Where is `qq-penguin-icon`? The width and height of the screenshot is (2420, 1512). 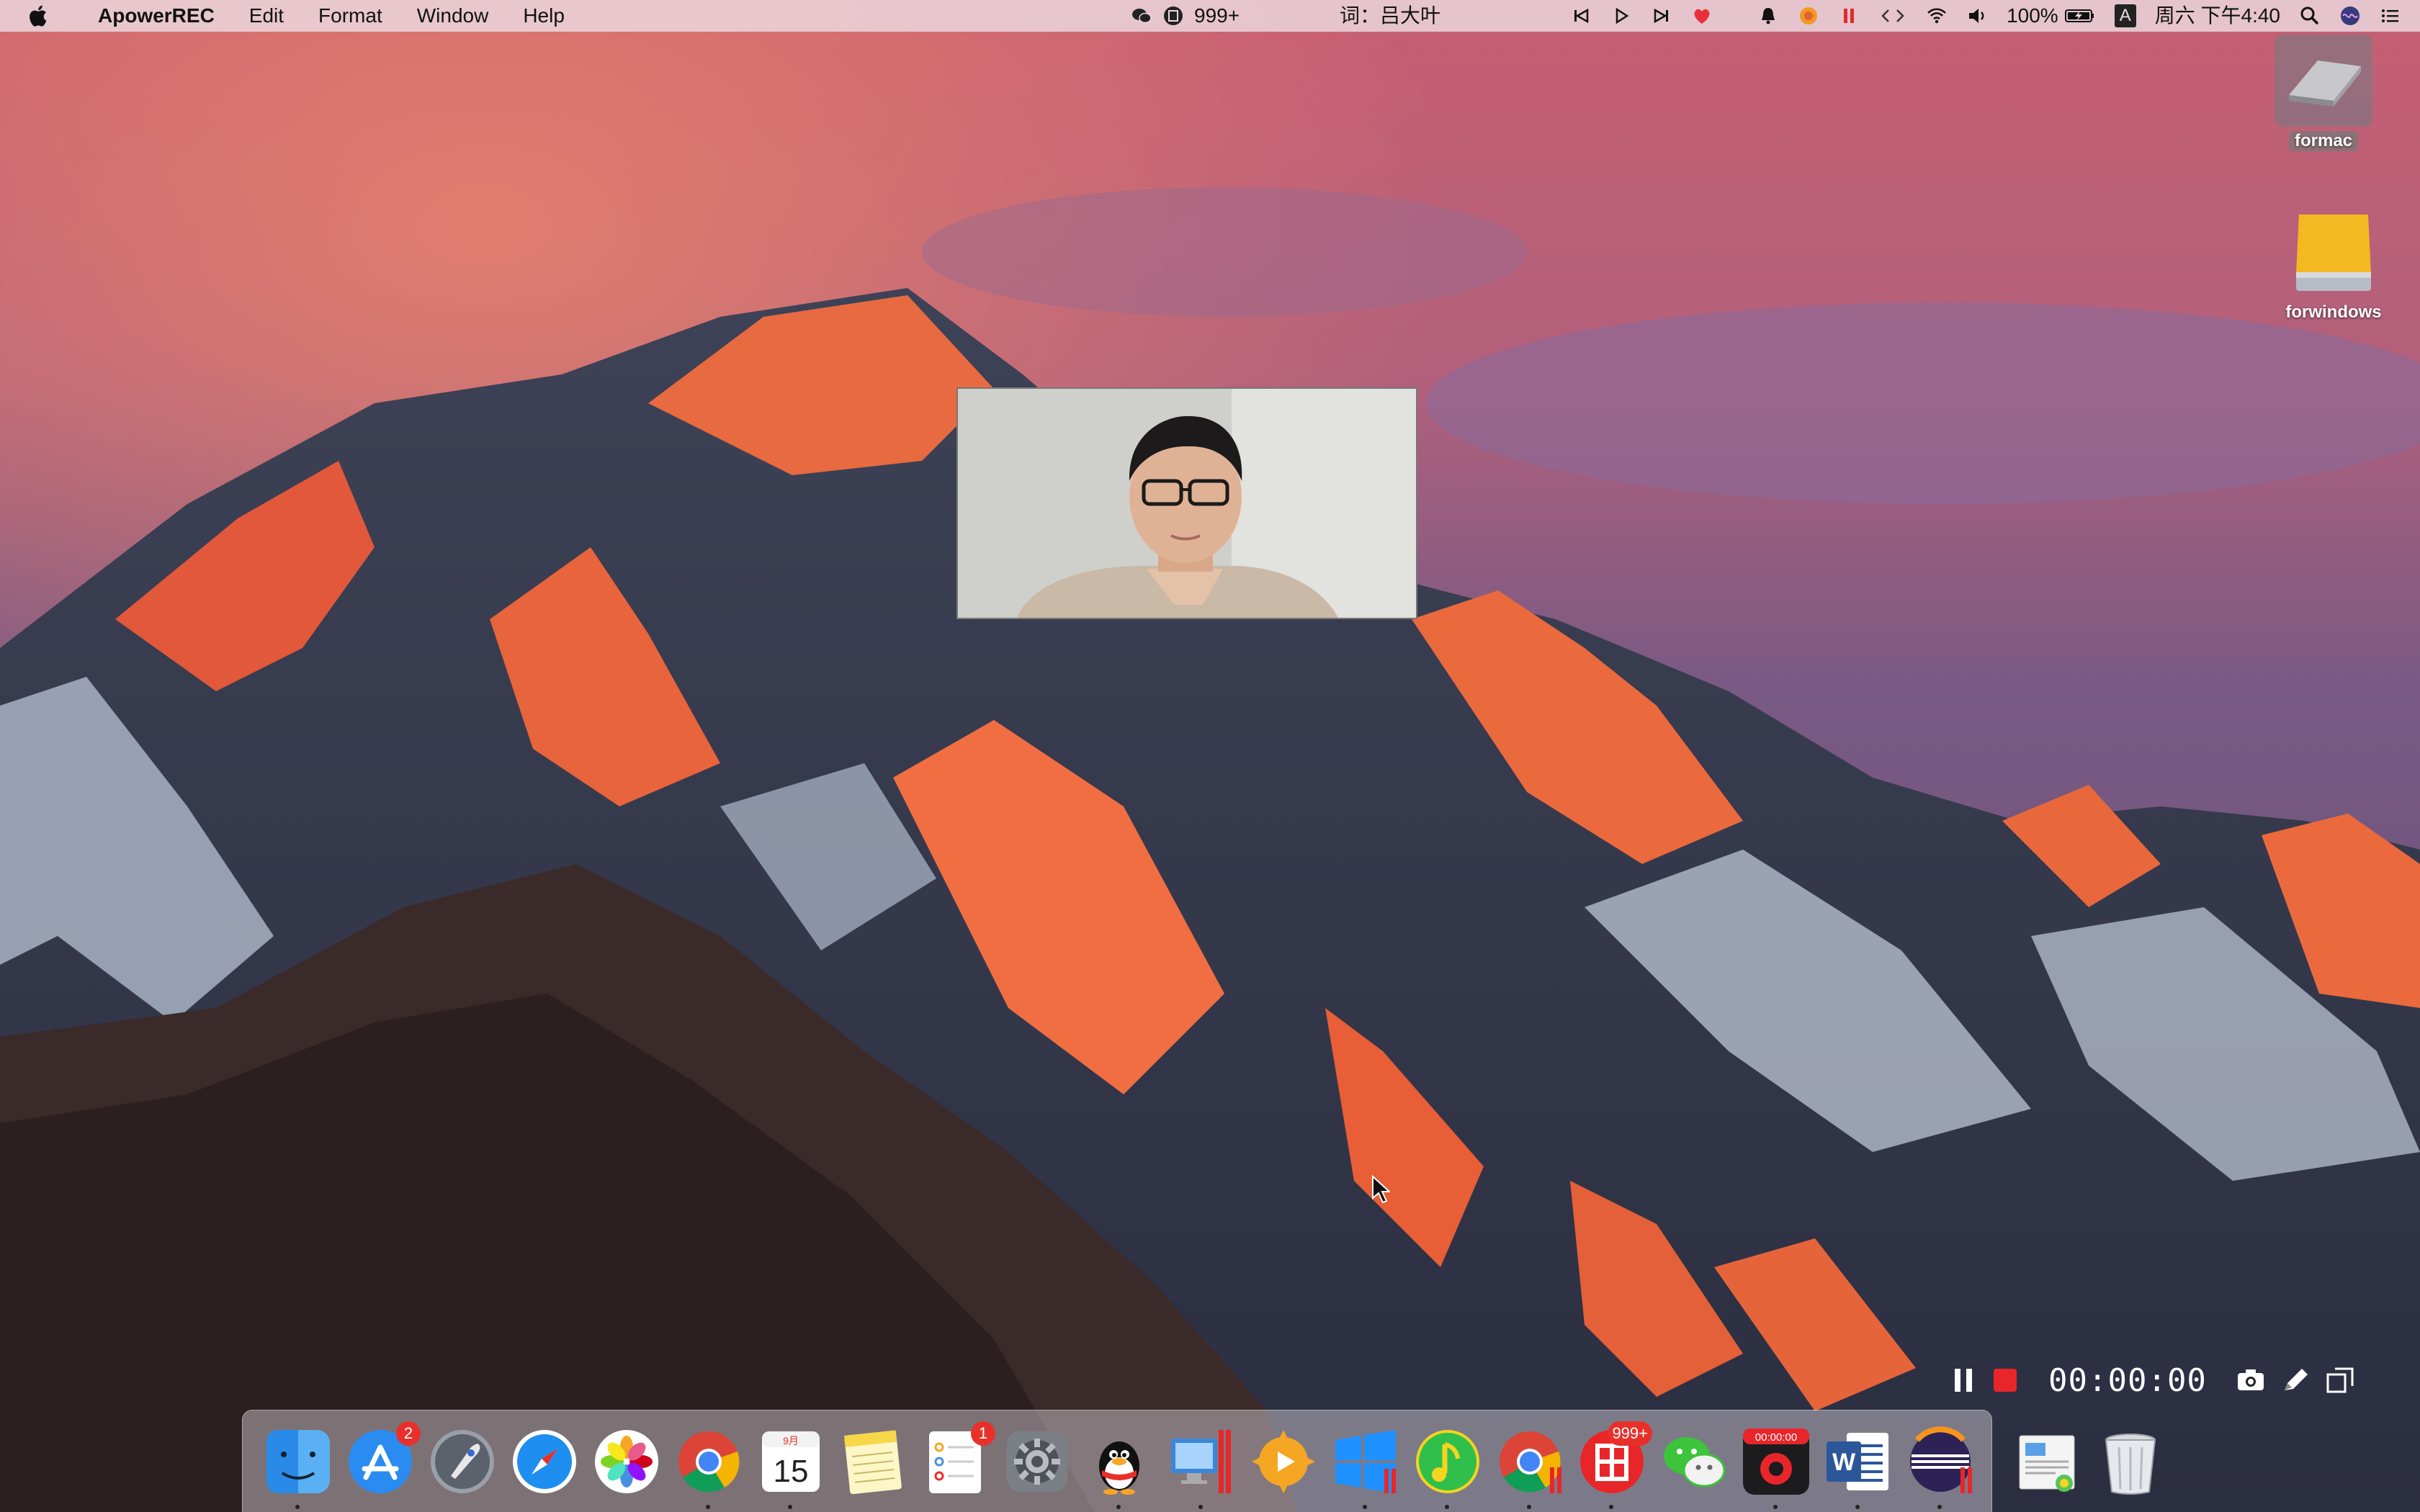
qq-penguin-icon is located at coordinates (1119, 1468).